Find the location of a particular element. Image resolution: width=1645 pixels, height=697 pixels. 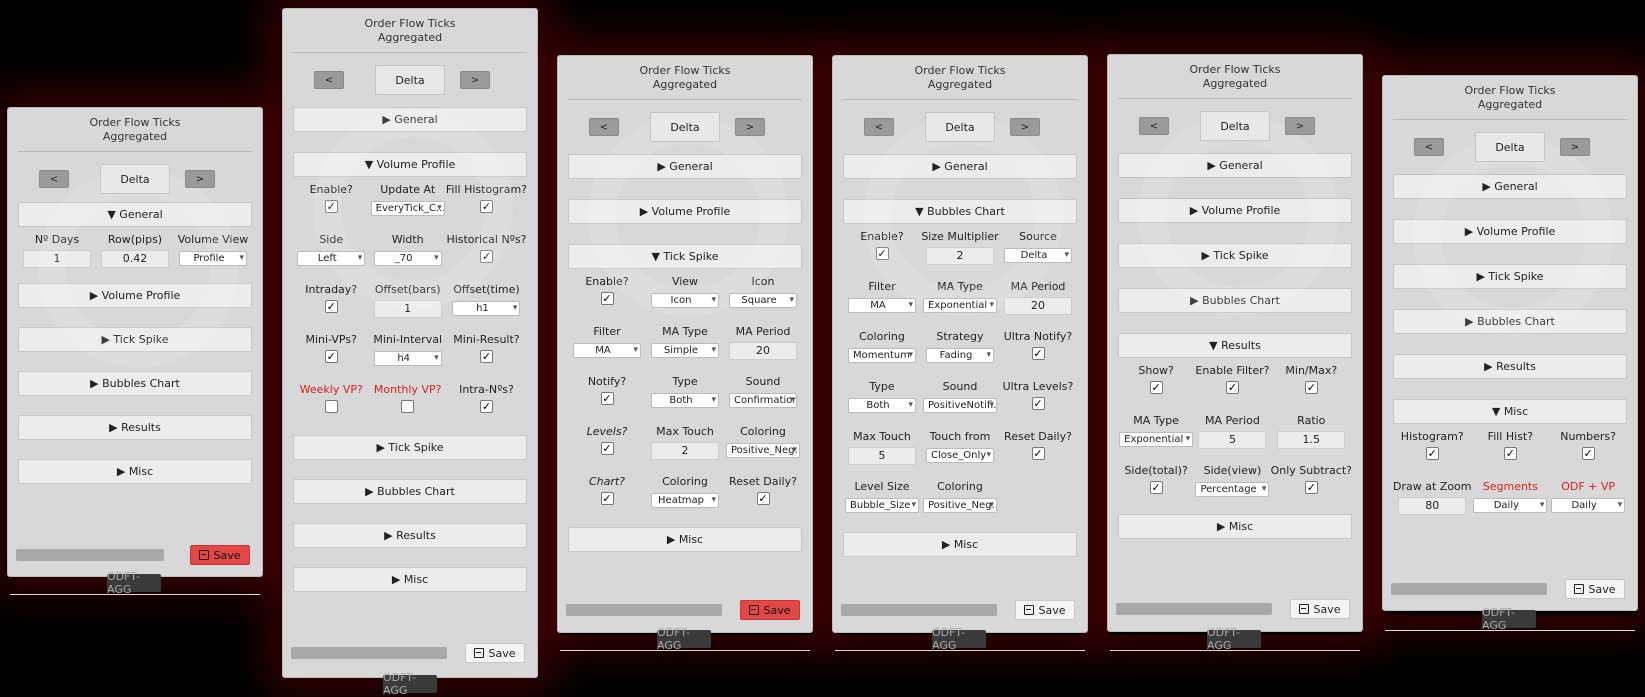

intraday-checkbox: ✓ is located at coordinates (331, 306).